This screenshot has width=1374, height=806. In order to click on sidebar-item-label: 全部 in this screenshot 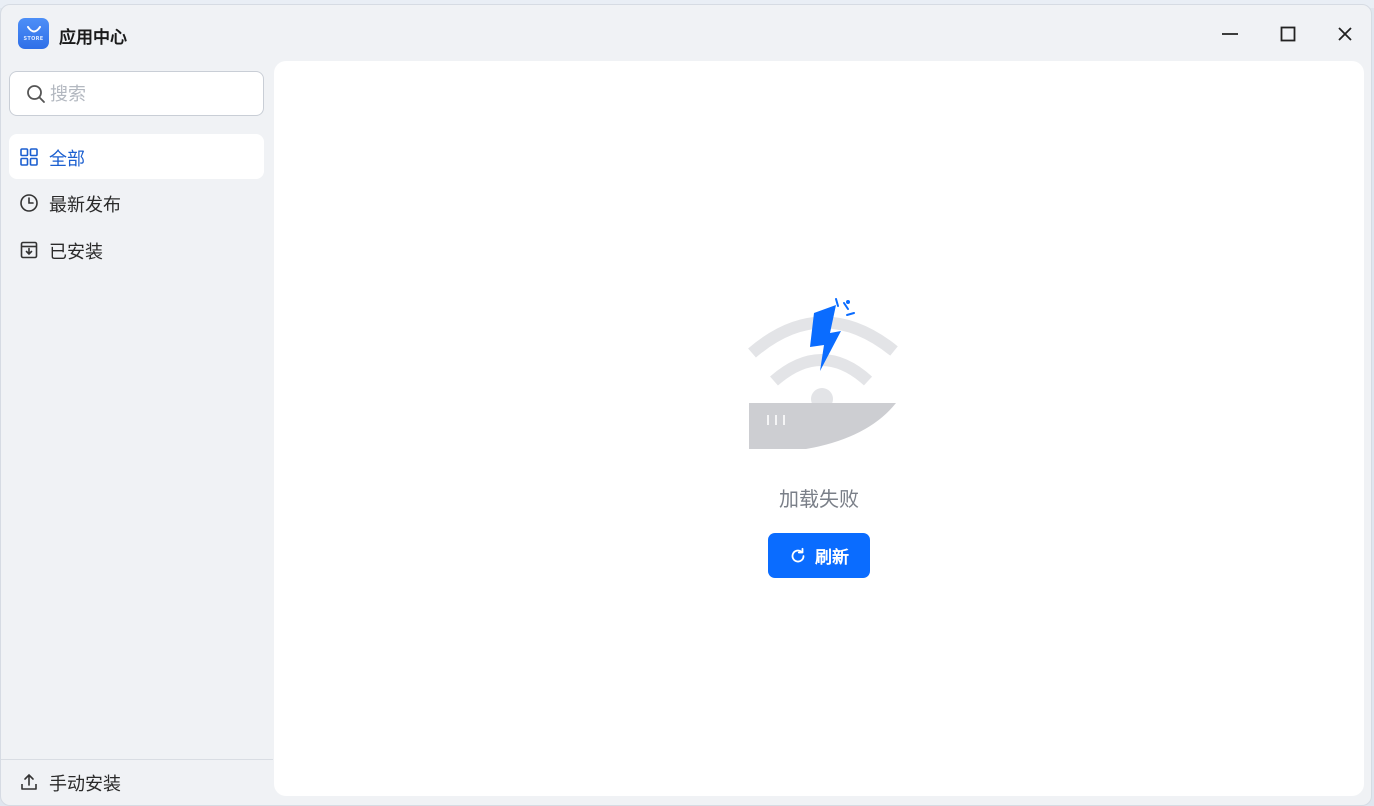, I will do `click(67, 159)`.